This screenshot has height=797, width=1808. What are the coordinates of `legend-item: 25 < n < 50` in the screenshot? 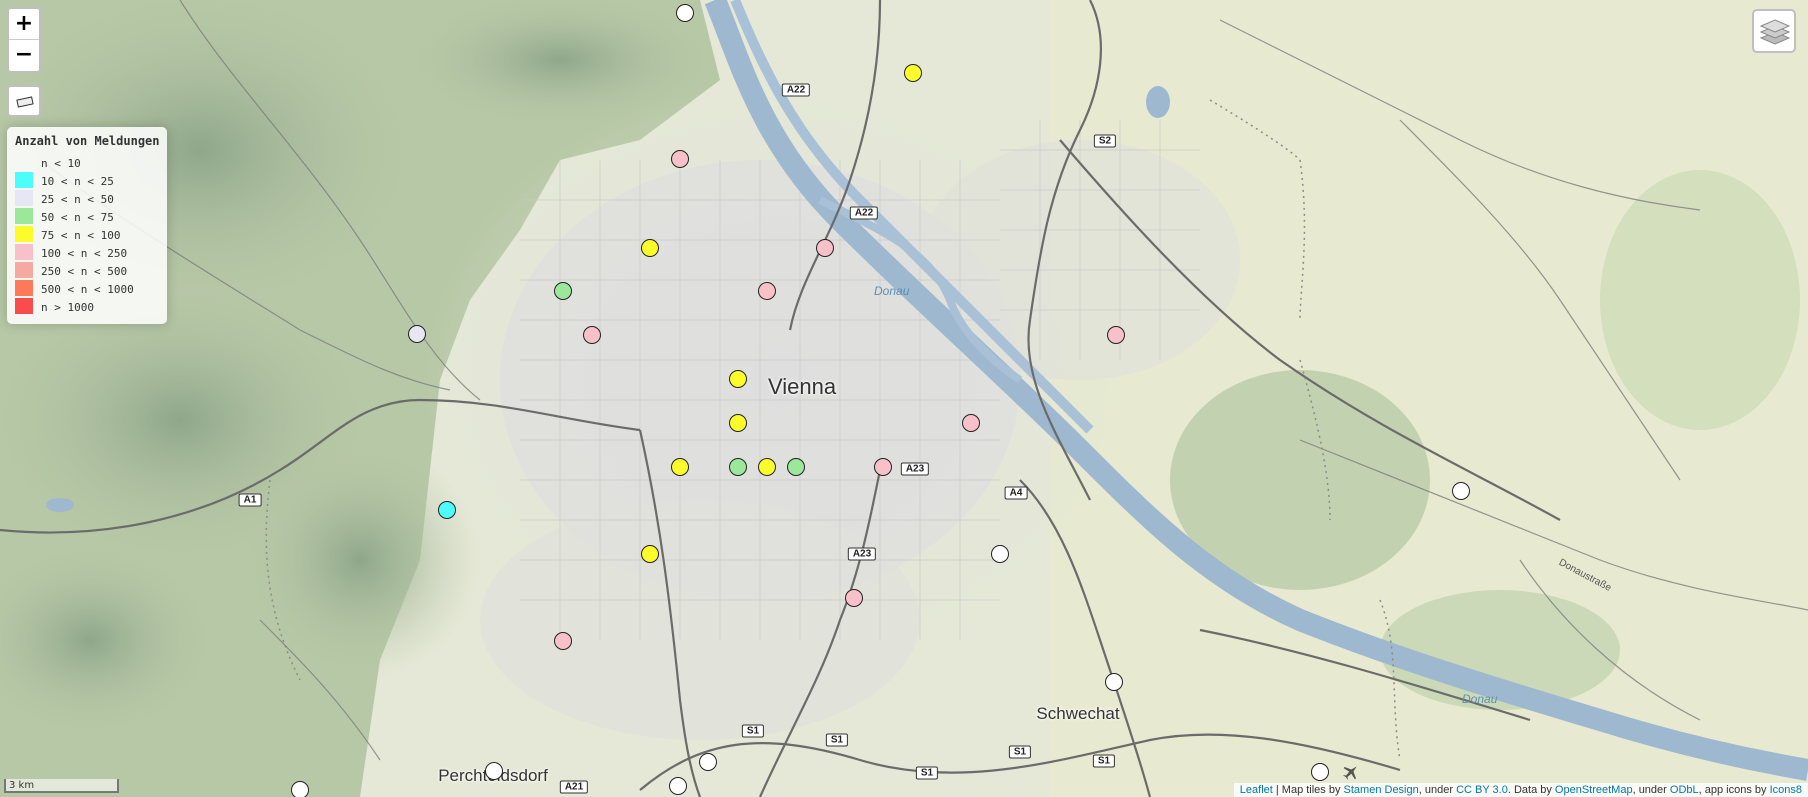 It's located at (88, 199).